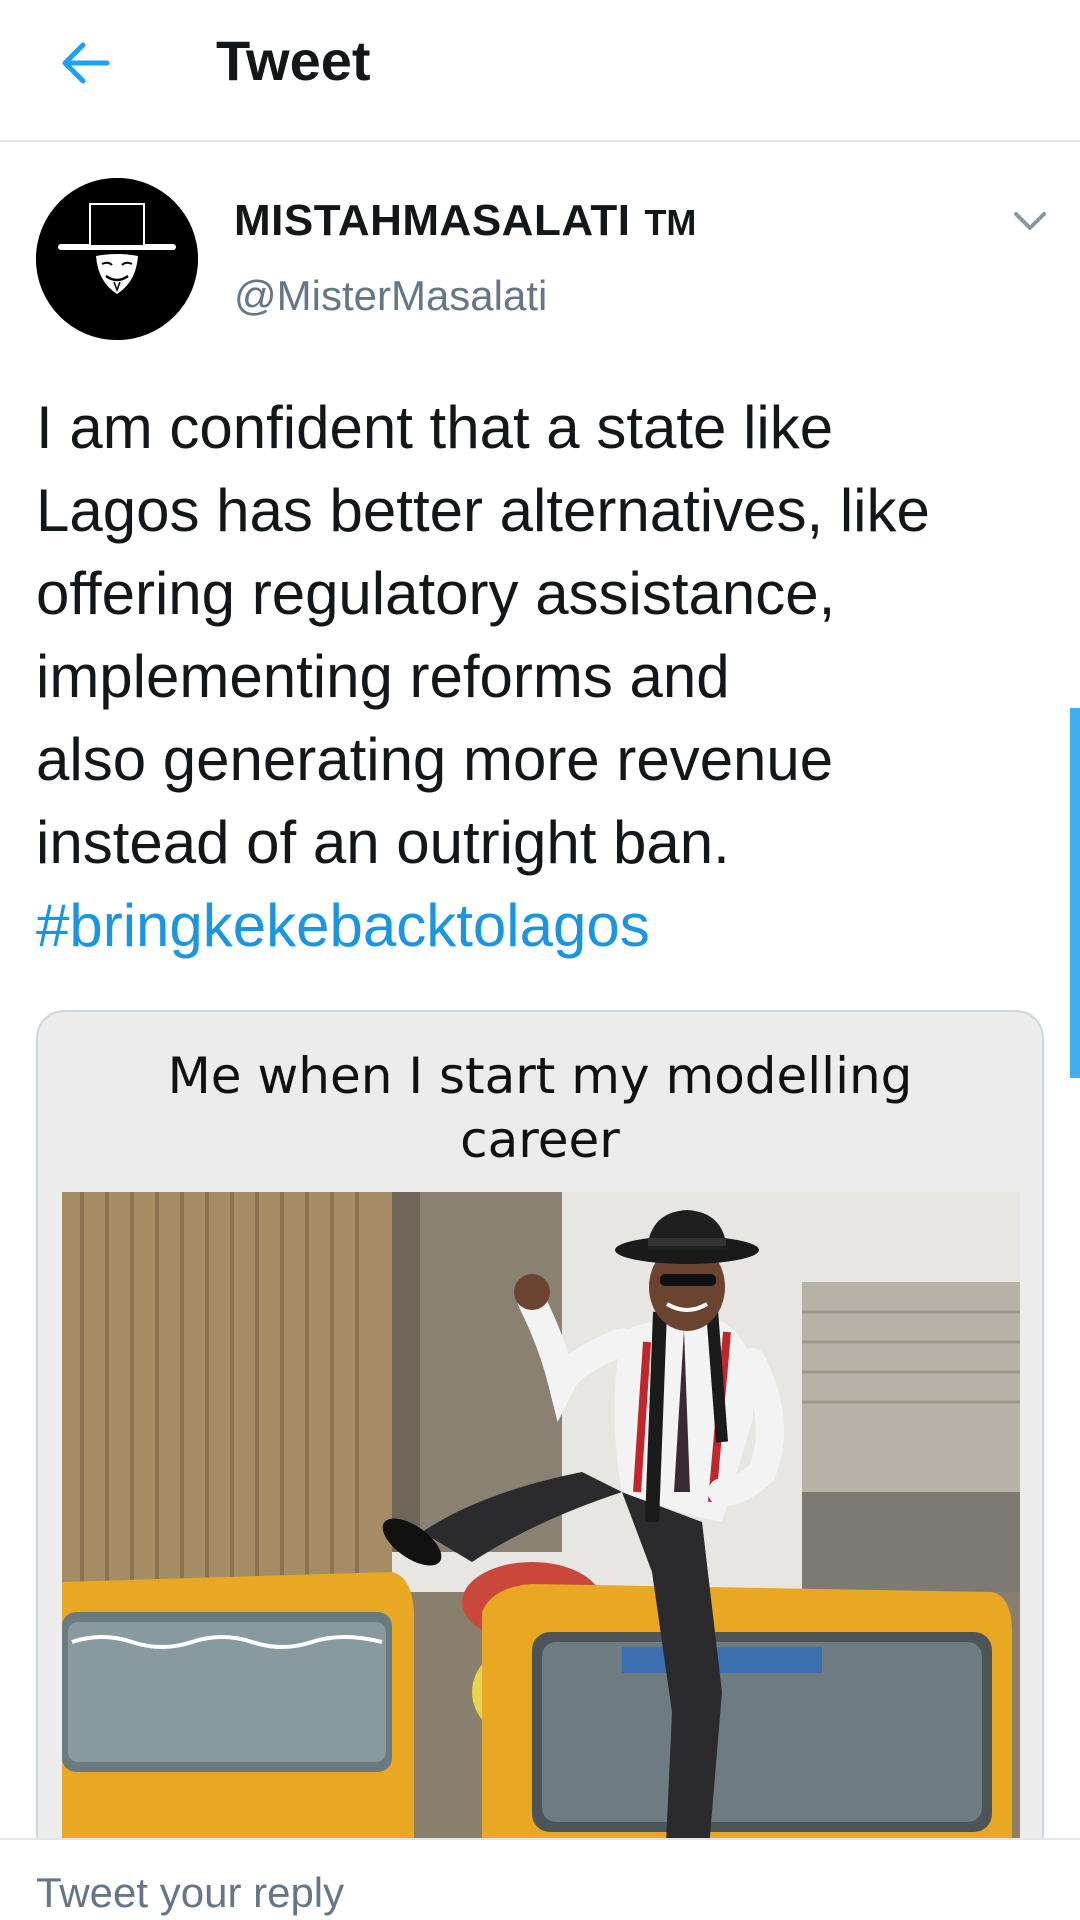 This screenshot has width=1080, height=1920. Describe the element at coordinates (540, 71) in the screenshot. I see `top-app-bar: Tweet` at that location.